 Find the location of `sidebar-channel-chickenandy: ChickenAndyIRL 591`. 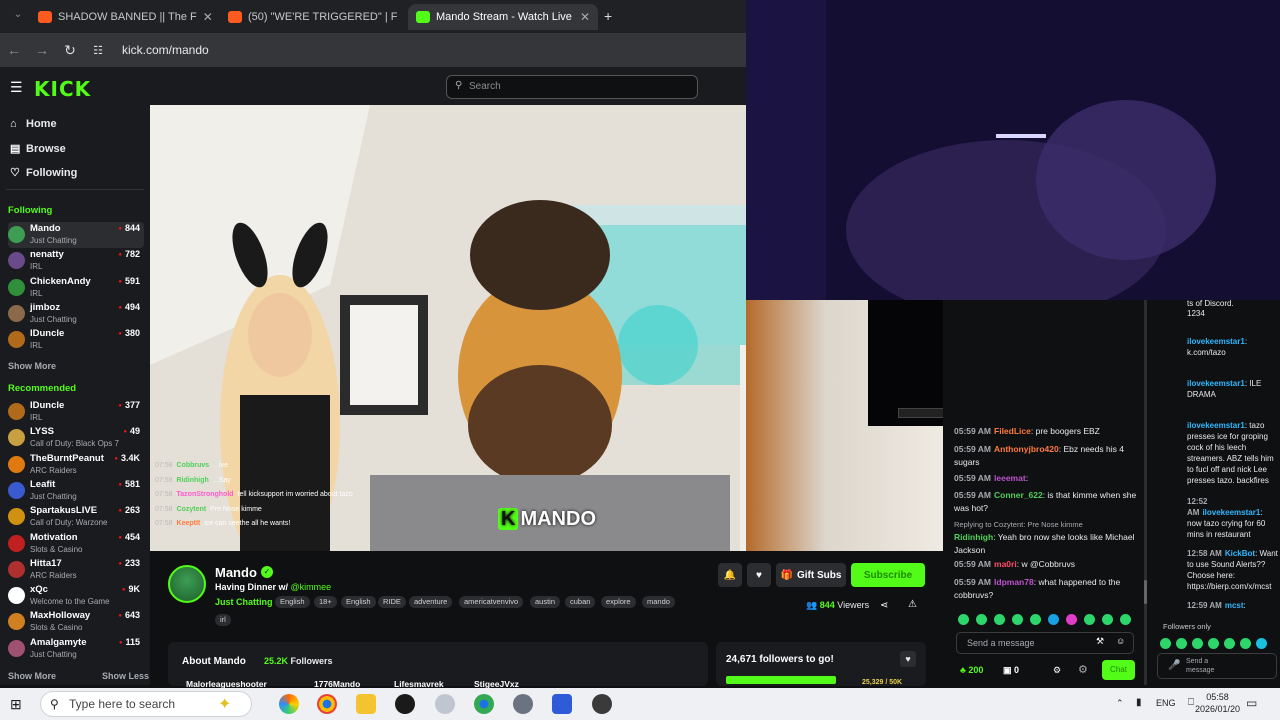

sidebar-channel-chickenandy: ChickenAndyIRL 591 is located at coordinates (76, 288).